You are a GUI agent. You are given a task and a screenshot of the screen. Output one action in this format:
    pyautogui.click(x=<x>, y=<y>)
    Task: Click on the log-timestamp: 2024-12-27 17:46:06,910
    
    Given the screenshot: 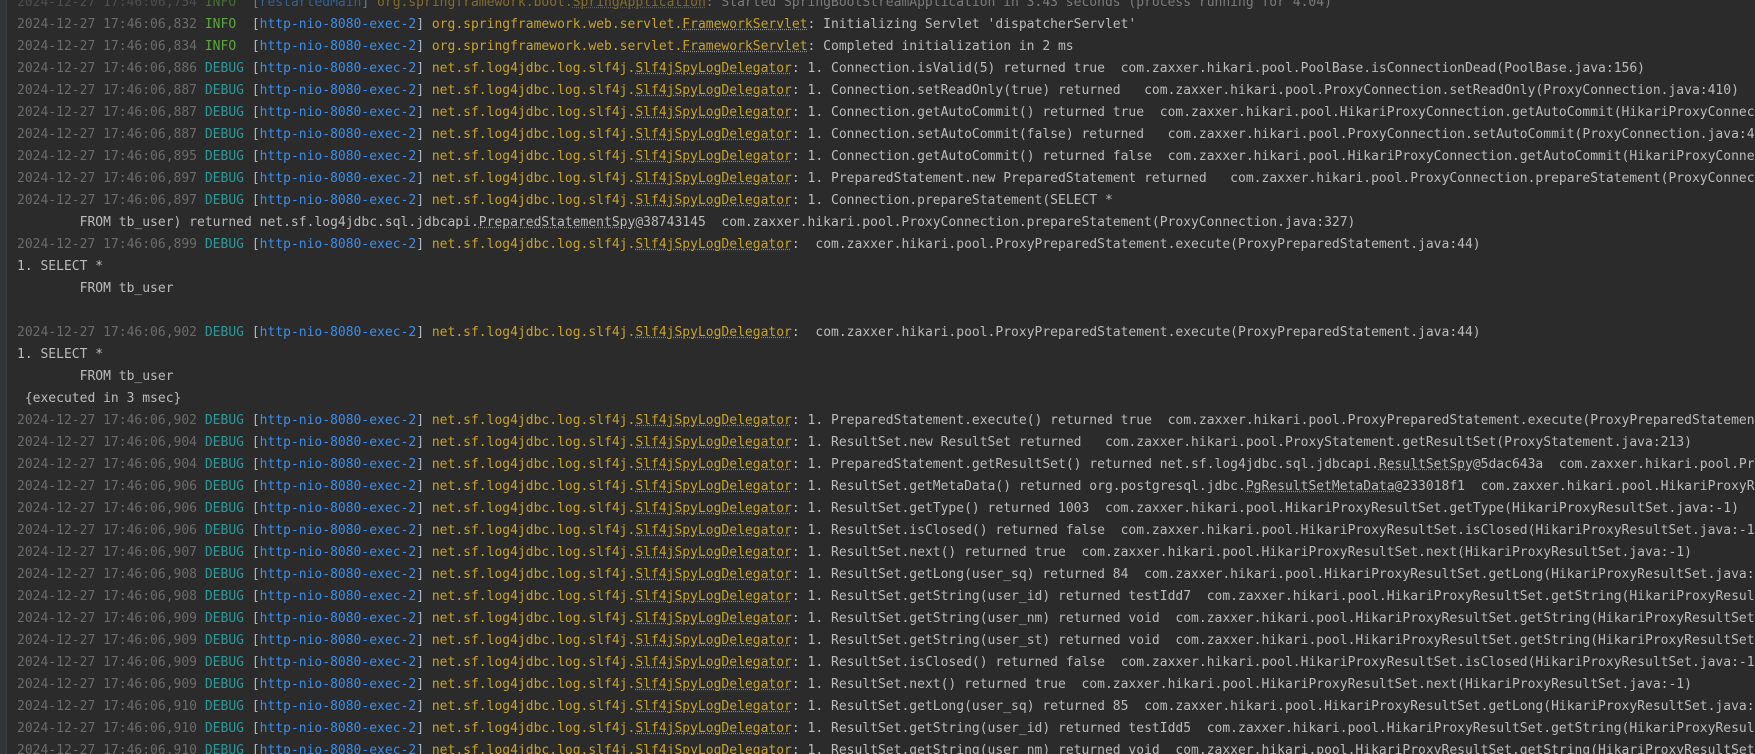 What is the action you would take?
    pyautogui.click(x=107, y=728)
    